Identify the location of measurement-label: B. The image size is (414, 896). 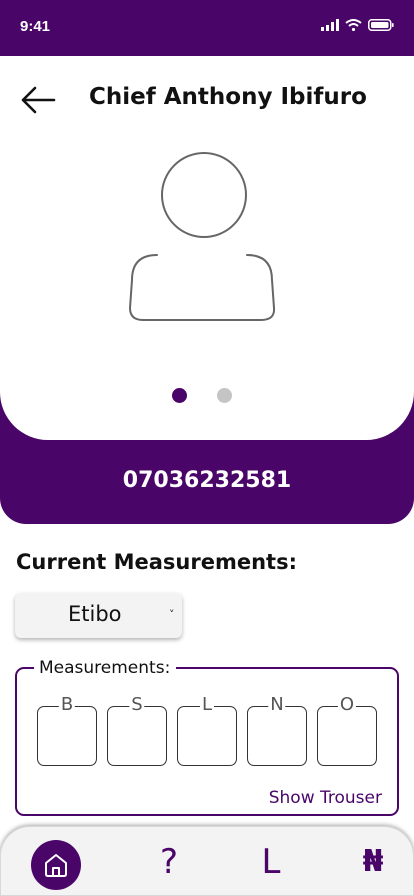
(67, 704).